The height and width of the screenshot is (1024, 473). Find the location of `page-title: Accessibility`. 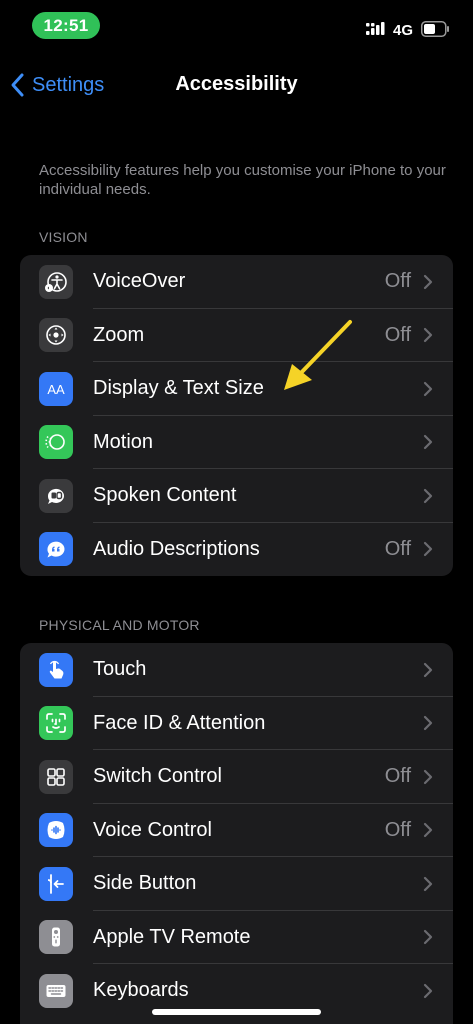

page-title: Accessibility is located at coordinates (236, 84).